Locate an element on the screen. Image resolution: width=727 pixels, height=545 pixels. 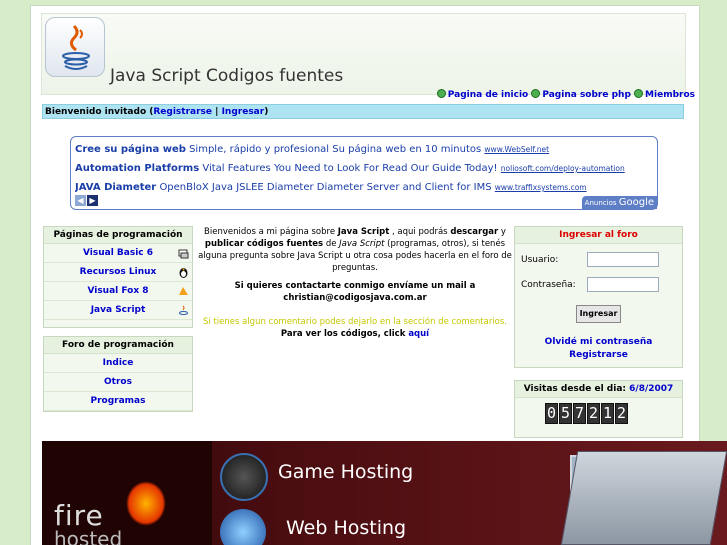
nav-members-link: Miembros is located at coordinates (670, 95).